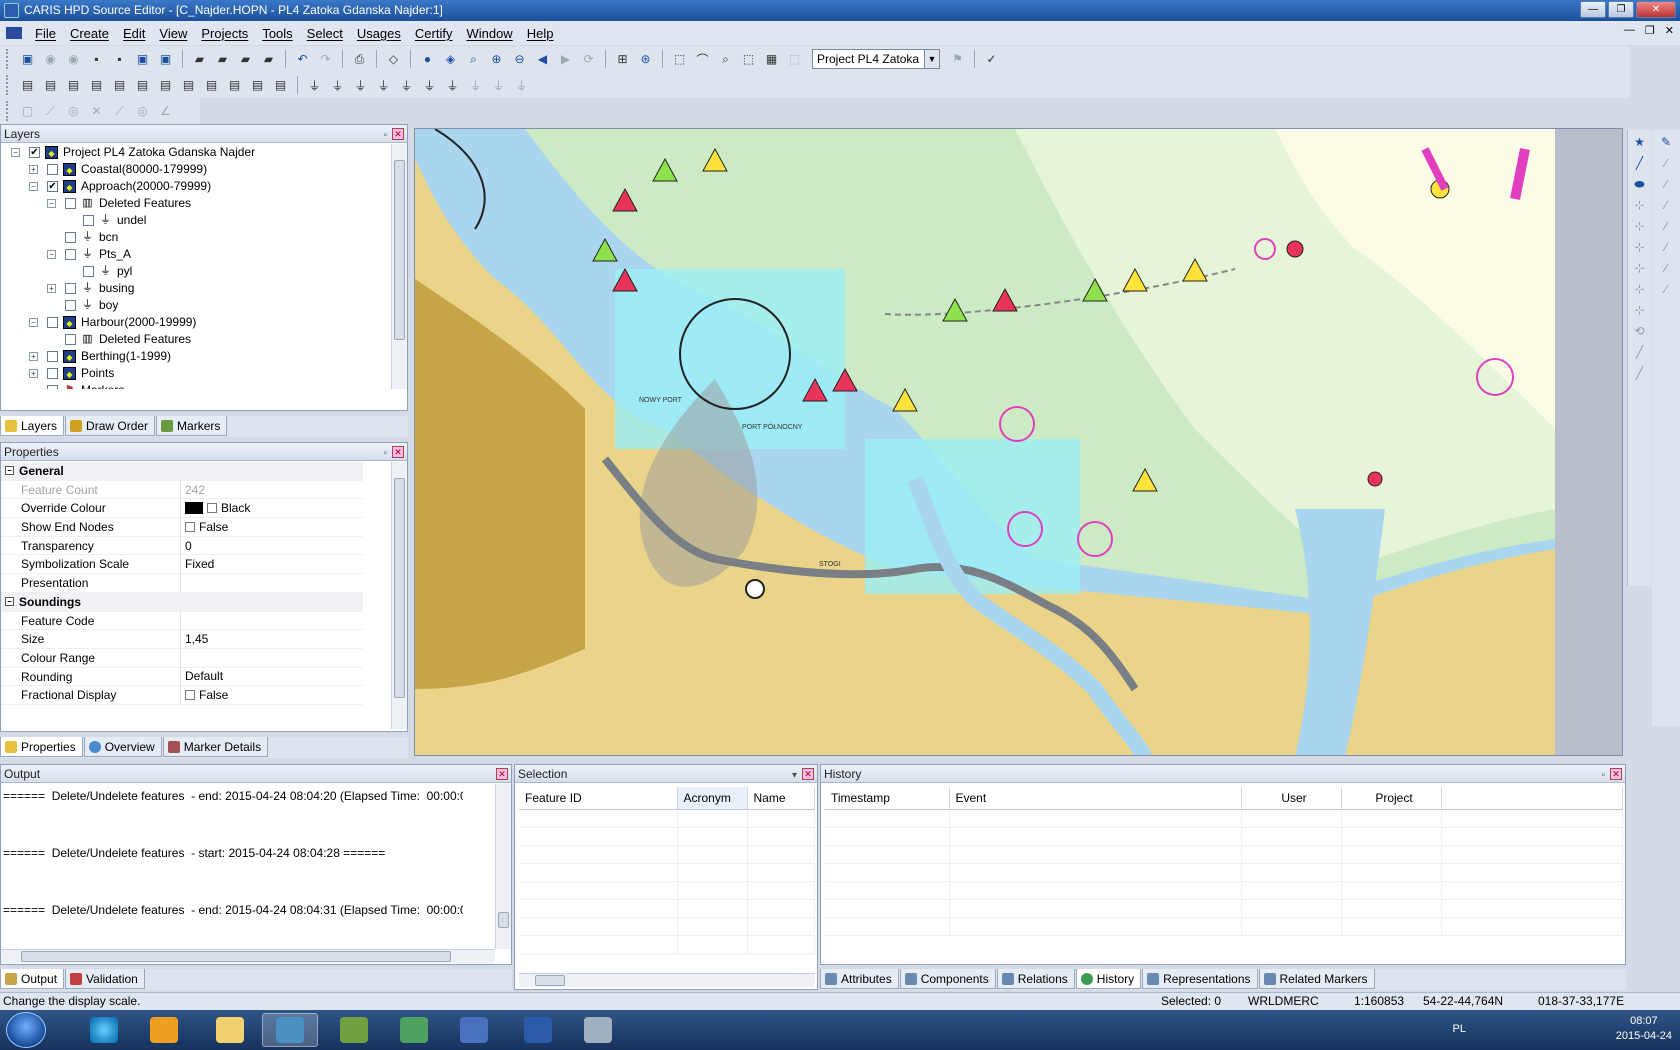 The width and height of the screenshot is (1680, 1050). I want to click on taskbar-paint, so click(598, 1030).